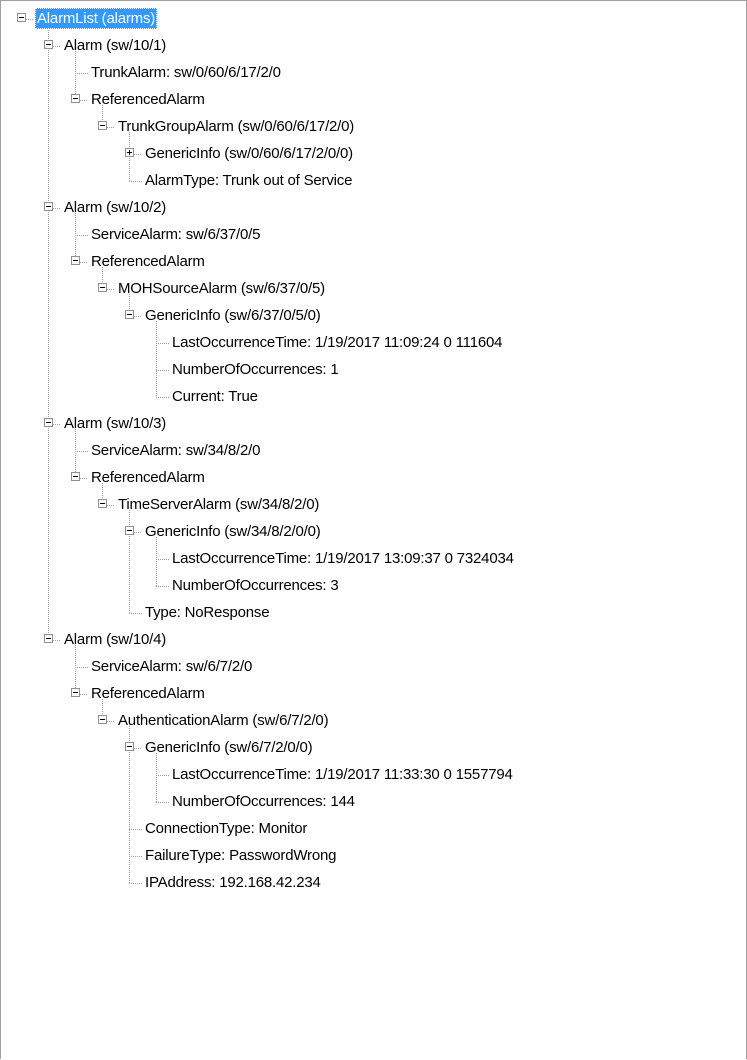  Describe the element at coordinates (374, 153) in the screenshot. I see `tree-node-genericinfo-sw-0-60-6-17-2-0-0: GenericInfo (sw/0/60/6/17/2/0/0)` at that location.